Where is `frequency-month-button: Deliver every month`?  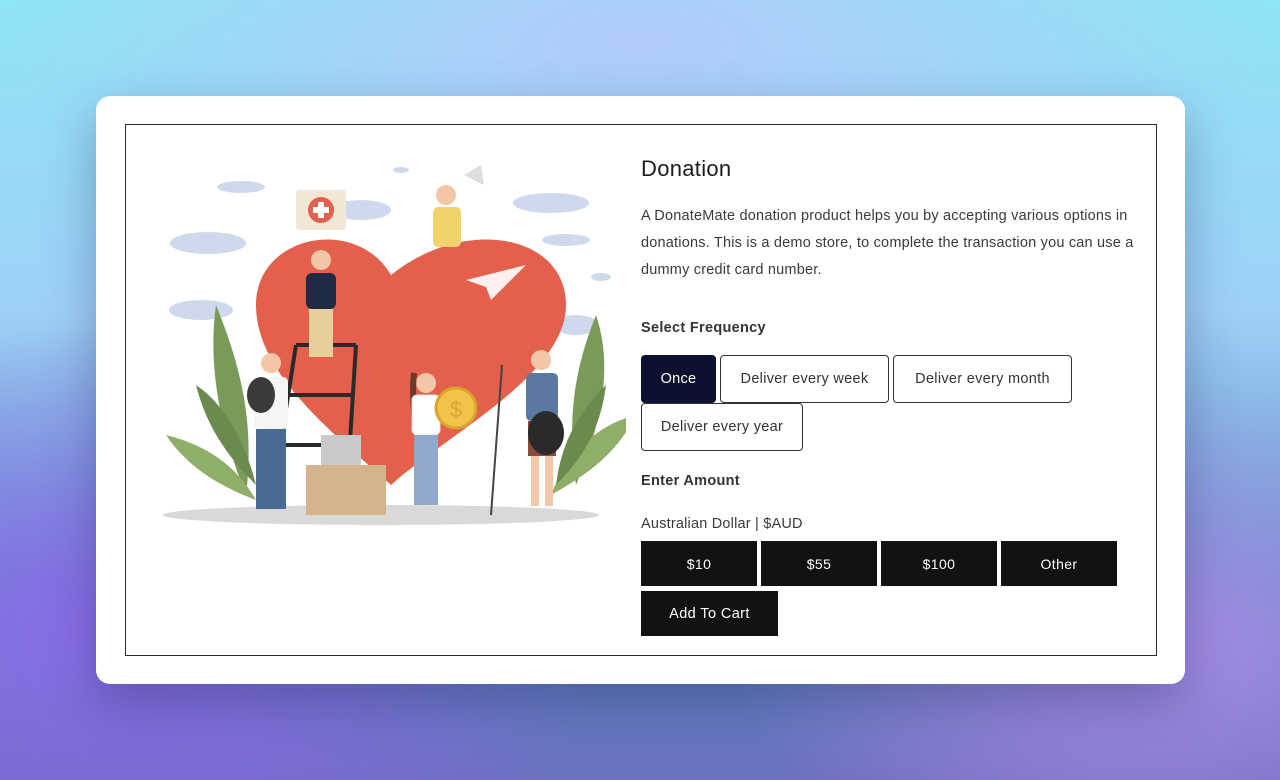
frequency-month-button: Deliver every month is located at coordinates (982, 379).